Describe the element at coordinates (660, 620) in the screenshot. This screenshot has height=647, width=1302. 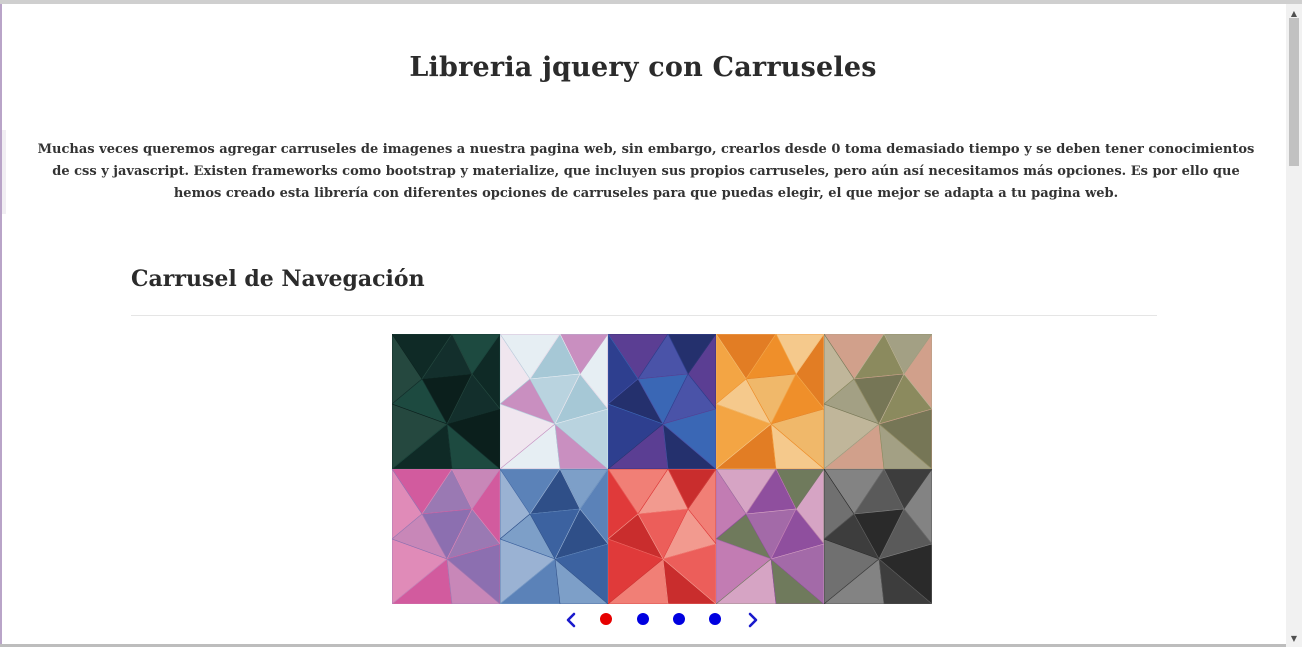
I see `carousel-controls` at that location.